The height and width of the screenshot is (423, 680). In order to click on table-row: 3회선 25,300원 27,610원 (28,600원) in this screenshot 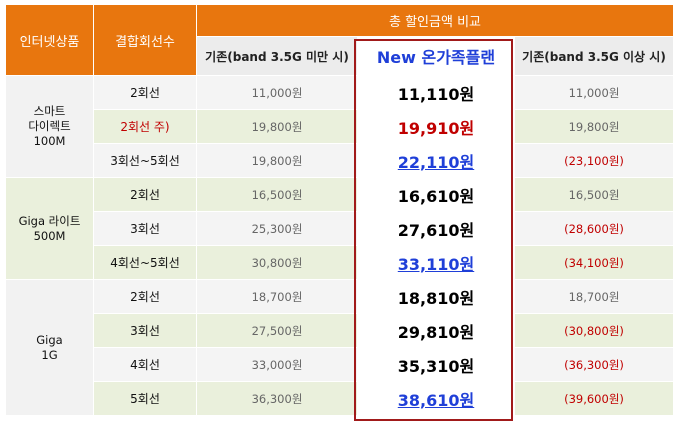, I will do `click(340, 228)`.